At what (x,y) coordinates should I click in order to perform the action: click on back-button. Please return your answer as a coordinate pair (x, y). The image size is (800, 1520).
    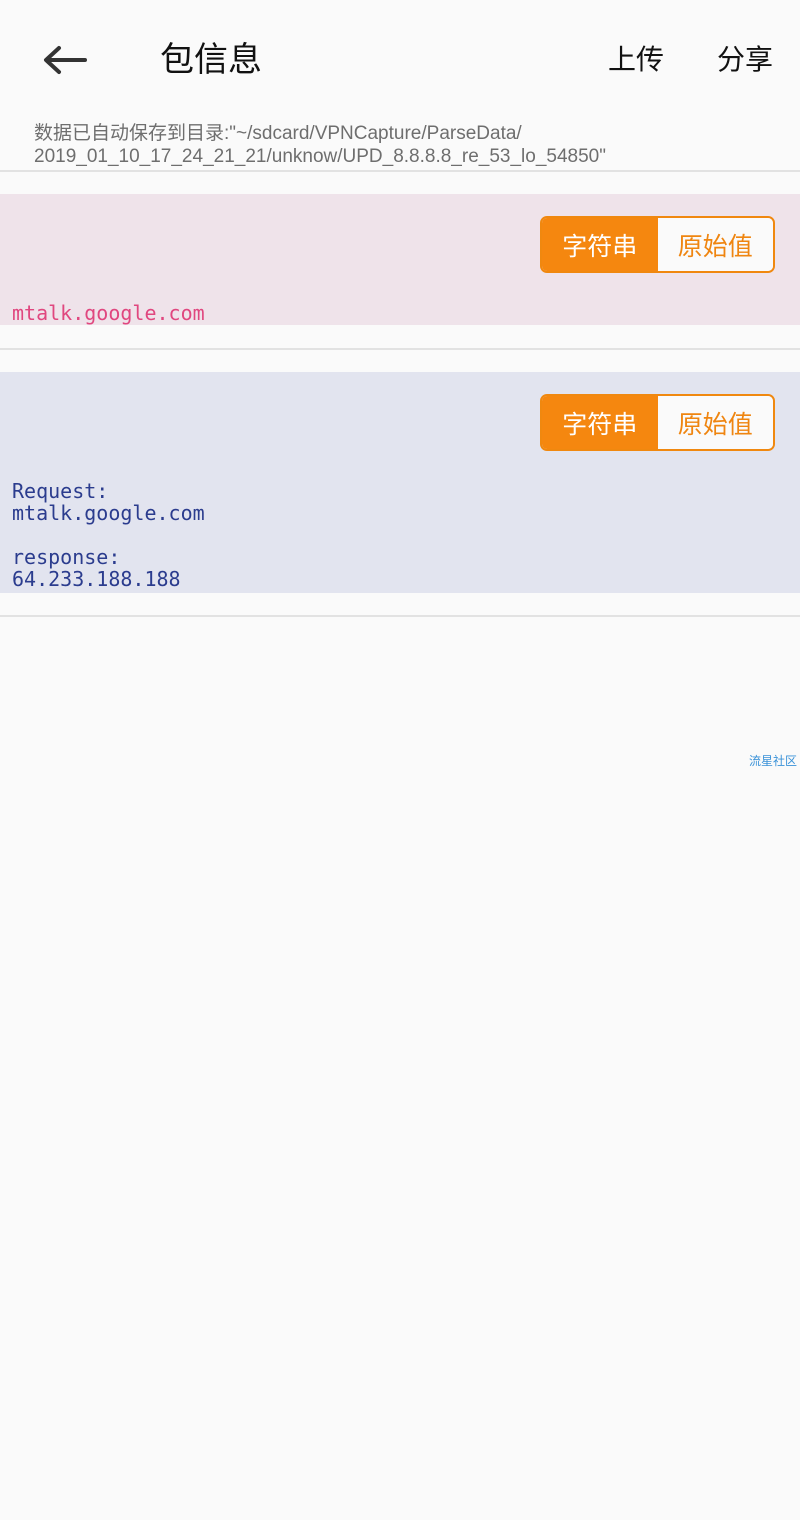
    Looking at the image, I should click on (64, 60).